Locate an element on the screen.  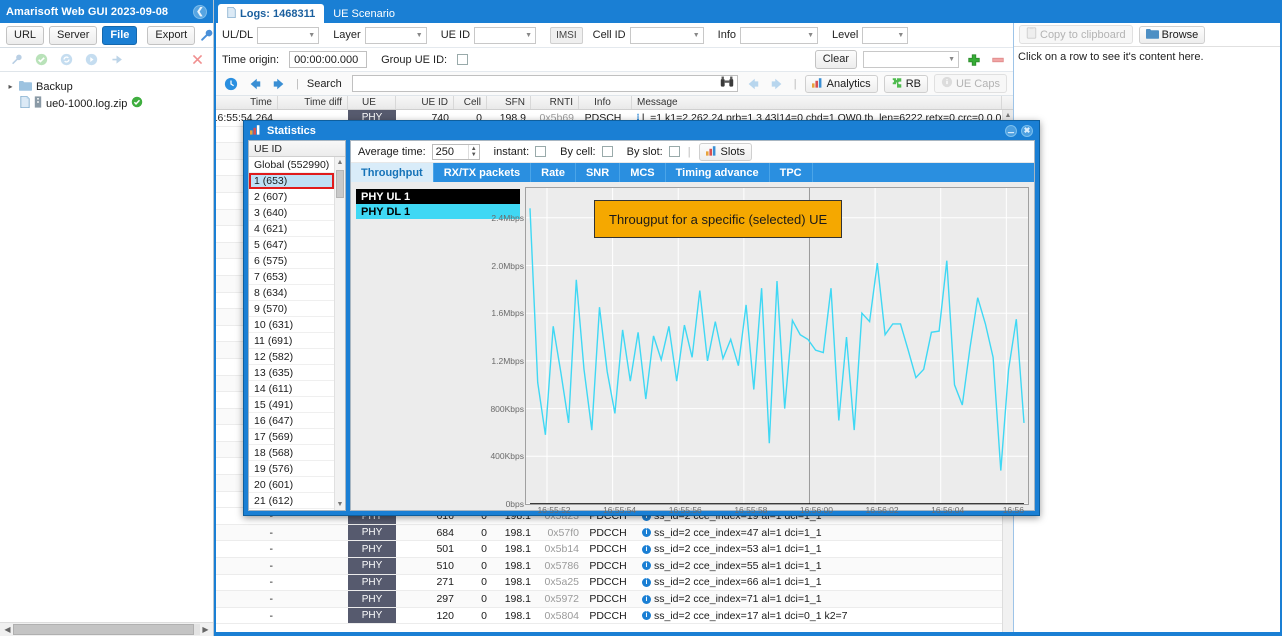
ue-list-item: 15 (491) is located at coordinates (291, 405).